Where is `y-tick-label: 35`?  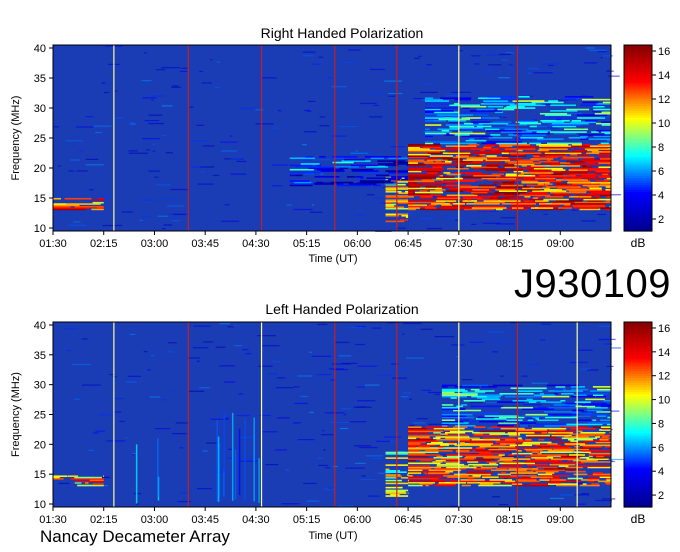 y-tick-label: 35 is located at coordinates (40, 79).